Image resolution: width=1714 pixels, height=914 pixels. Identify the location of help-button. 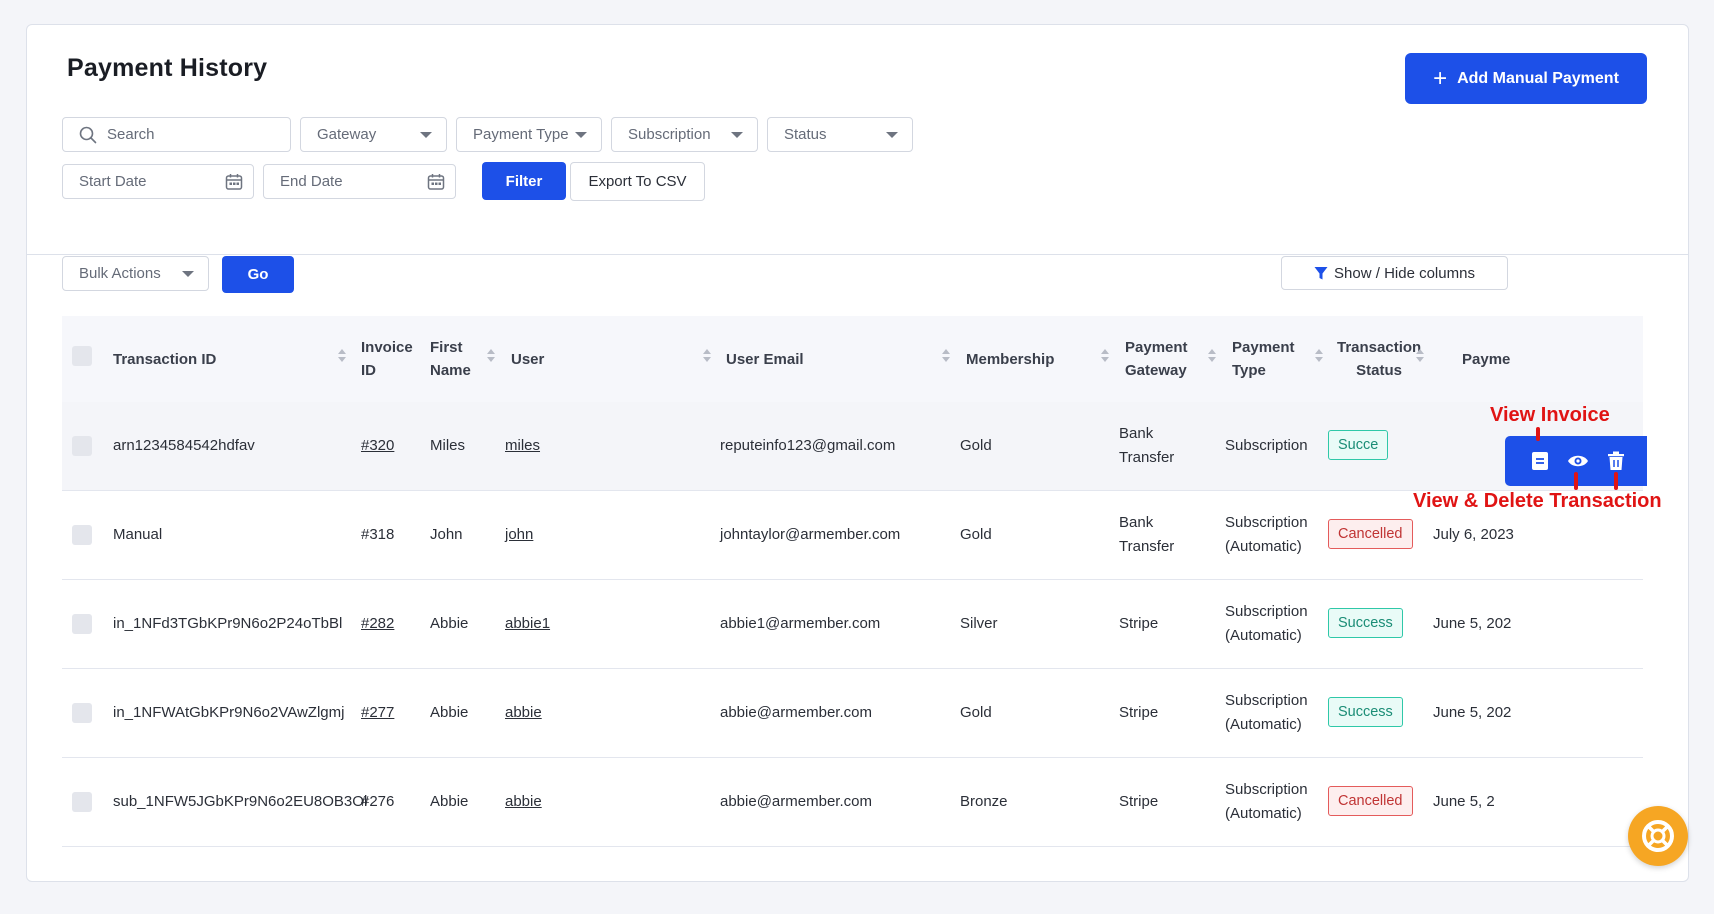
(1658, 836).